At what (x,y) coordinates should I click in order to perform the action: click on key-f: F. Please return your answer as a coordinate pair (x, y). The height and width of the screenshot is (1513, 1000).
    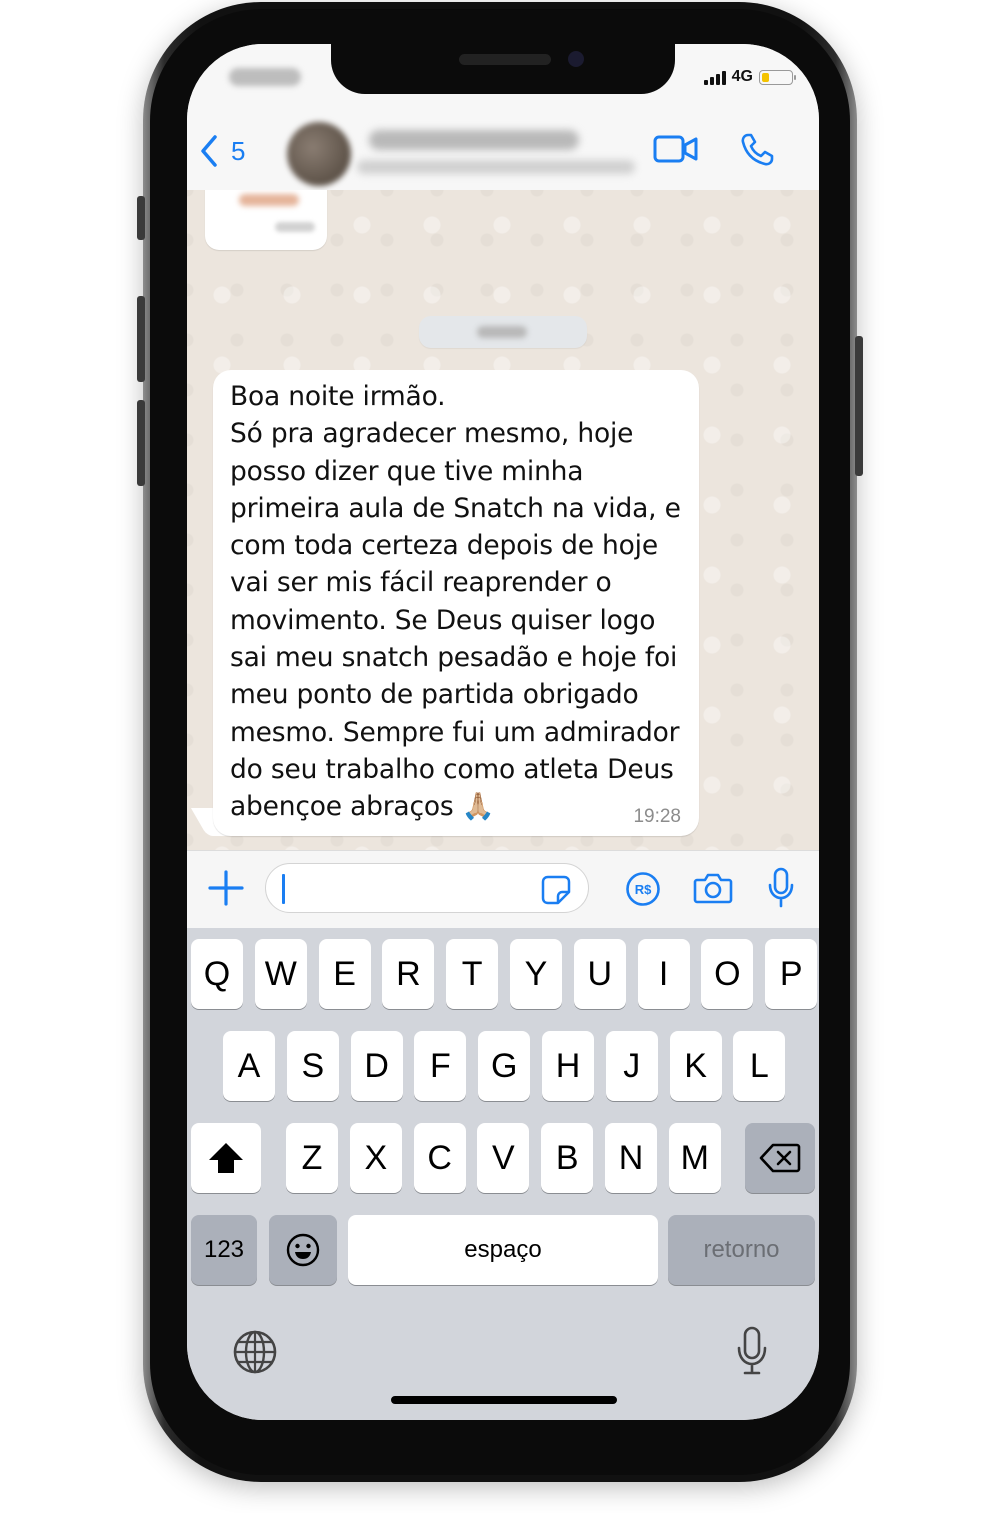
    Looking at the image, I should click on (440, 1066).